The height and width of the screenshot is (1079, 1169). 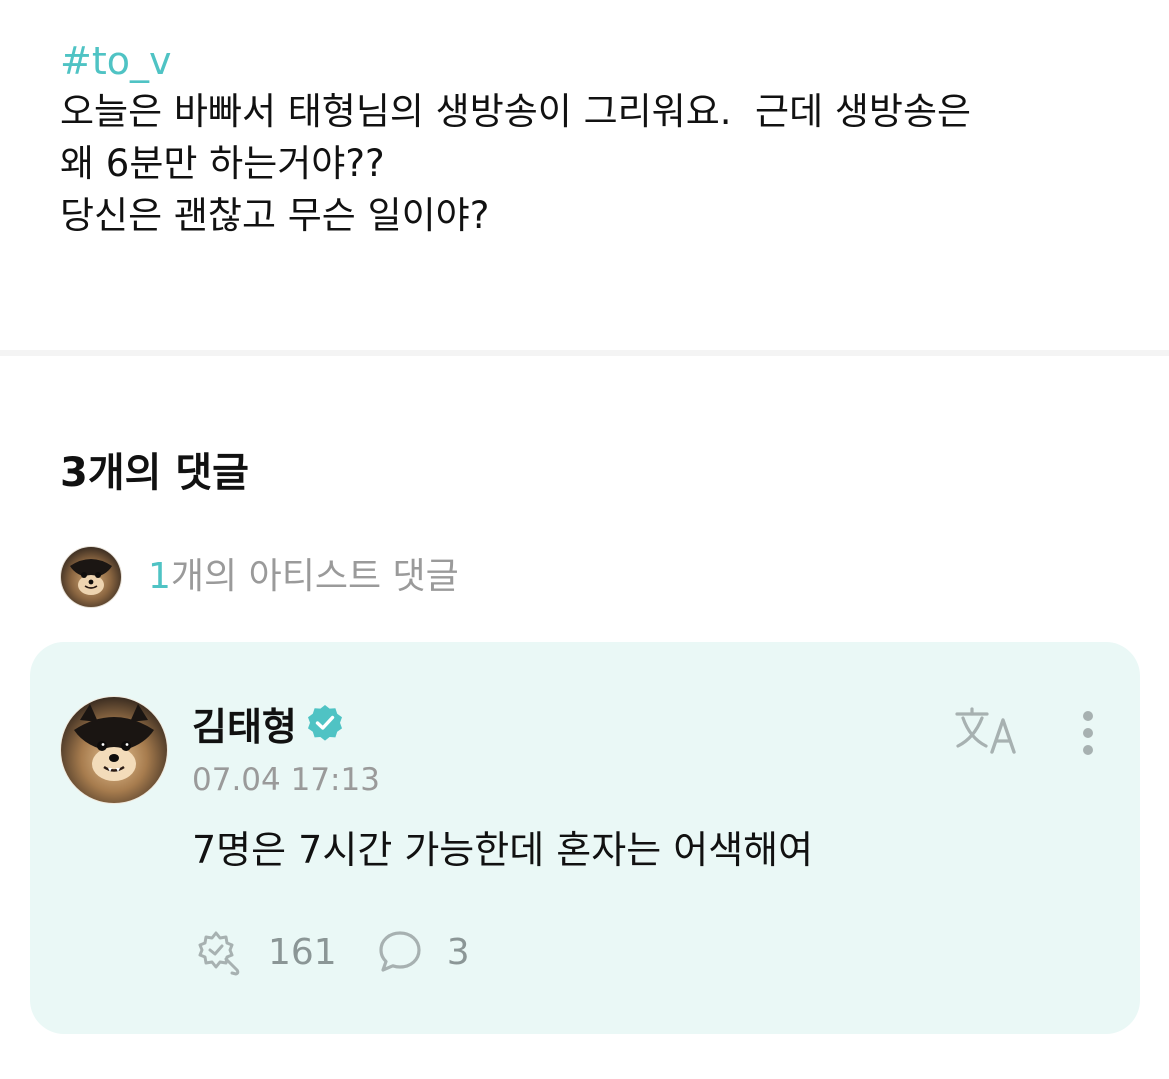 What do you see at coordinates (590, 61) in the screenshot?
I see `post-hashtag: #to_v` at bounding box center [590, 61].